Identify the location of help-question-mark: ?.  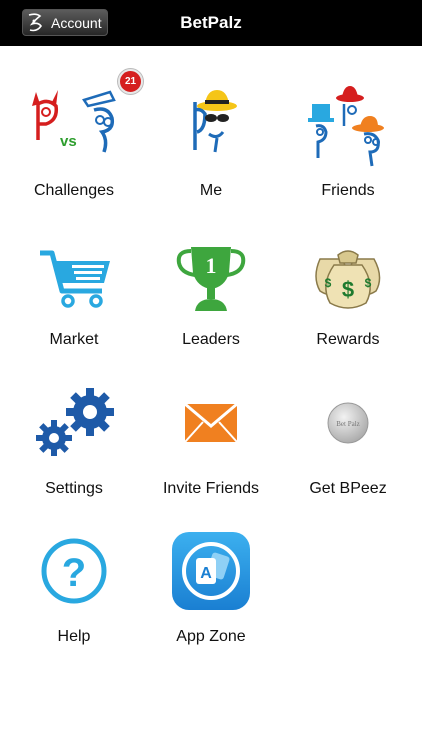
(74, 573).